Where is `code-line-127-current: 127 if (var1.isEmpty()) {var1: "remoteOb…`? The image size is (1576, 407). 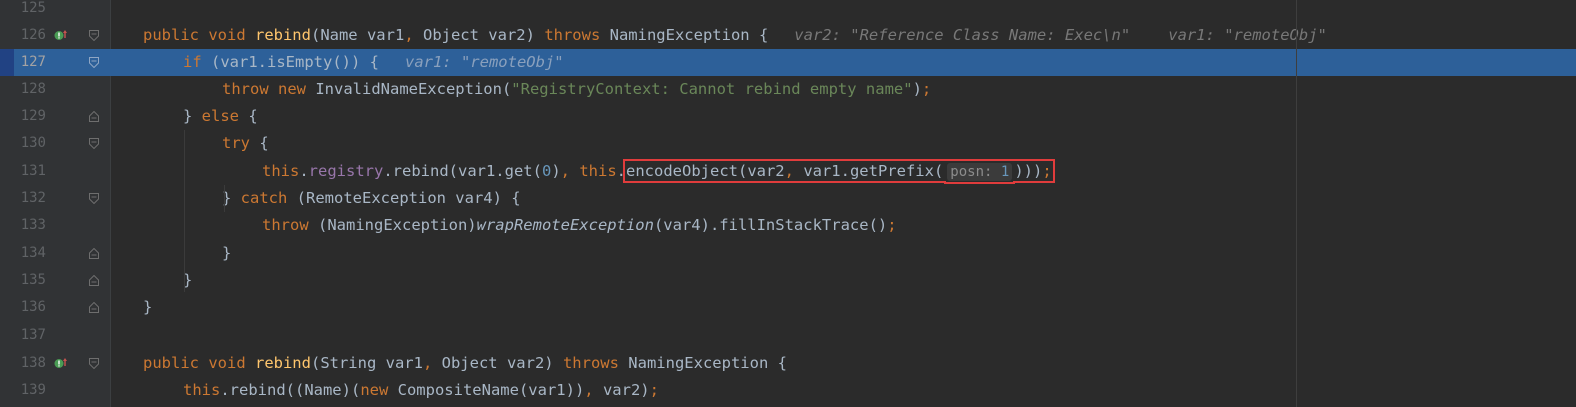 code-line-127-current: 127 if (var1.isEmpty()) {var1: "remoteOb… is located at coordinates (788, 62).